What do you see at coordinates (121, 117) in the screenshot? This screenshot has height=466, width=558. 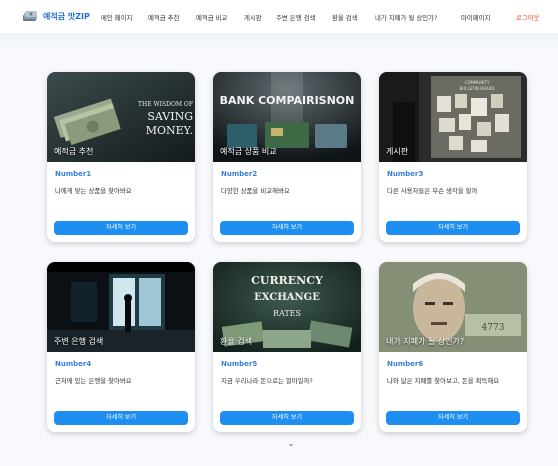 I see `card-image: THE WISDOM OF SAVING MONEY. 예적금 추천` at bounding box center [121, 117].